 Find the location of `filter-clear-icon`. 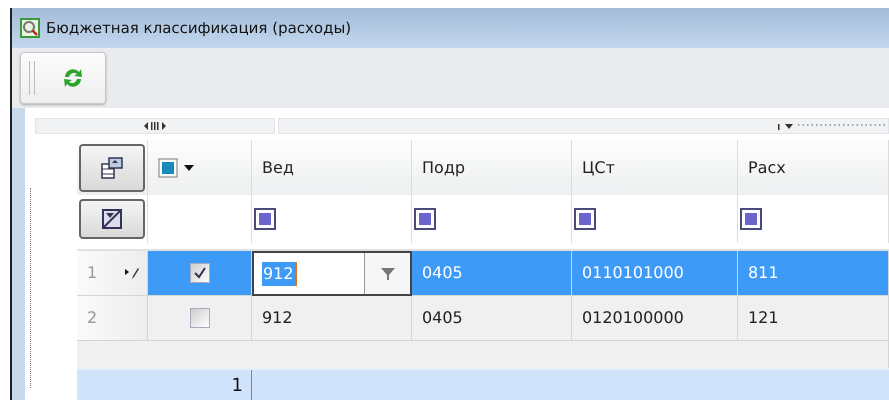

filter-clear-icon is located at coordinates (112, 219).